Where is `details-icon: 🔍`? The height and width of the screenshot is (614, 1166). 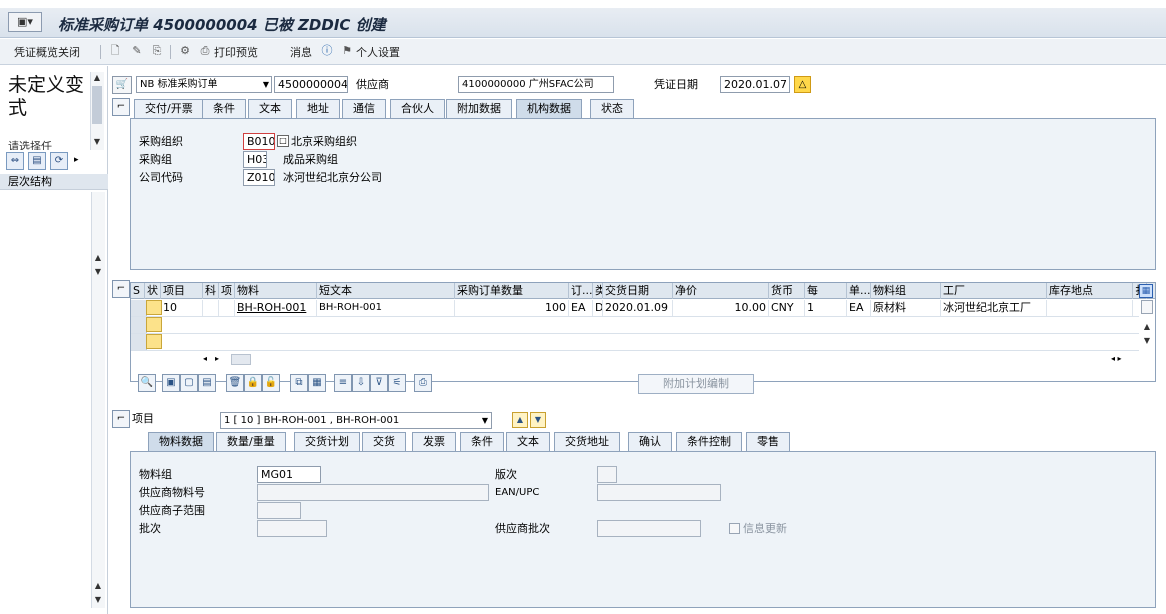 details-icon: 🔍 is located at coordinates (147, 383).